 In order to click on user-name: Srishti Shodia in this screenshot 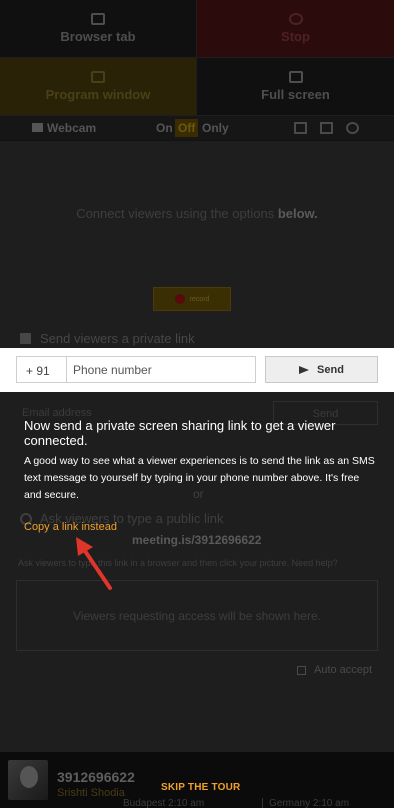, I will do `click(91, 793)`.